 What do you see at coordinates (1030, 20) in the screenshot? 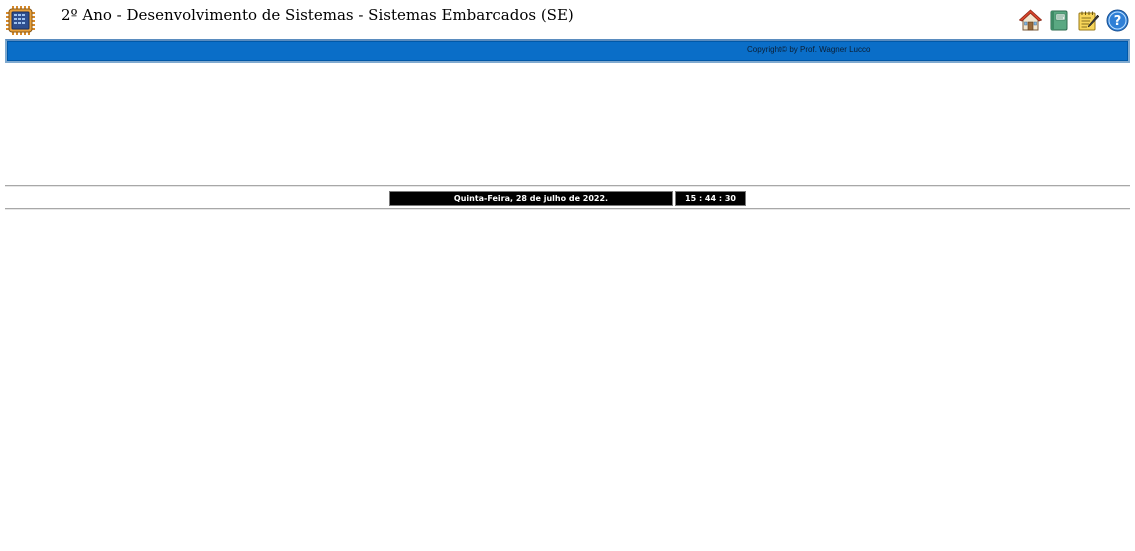
I see `home-icon` at bounding box center [1030, 20].